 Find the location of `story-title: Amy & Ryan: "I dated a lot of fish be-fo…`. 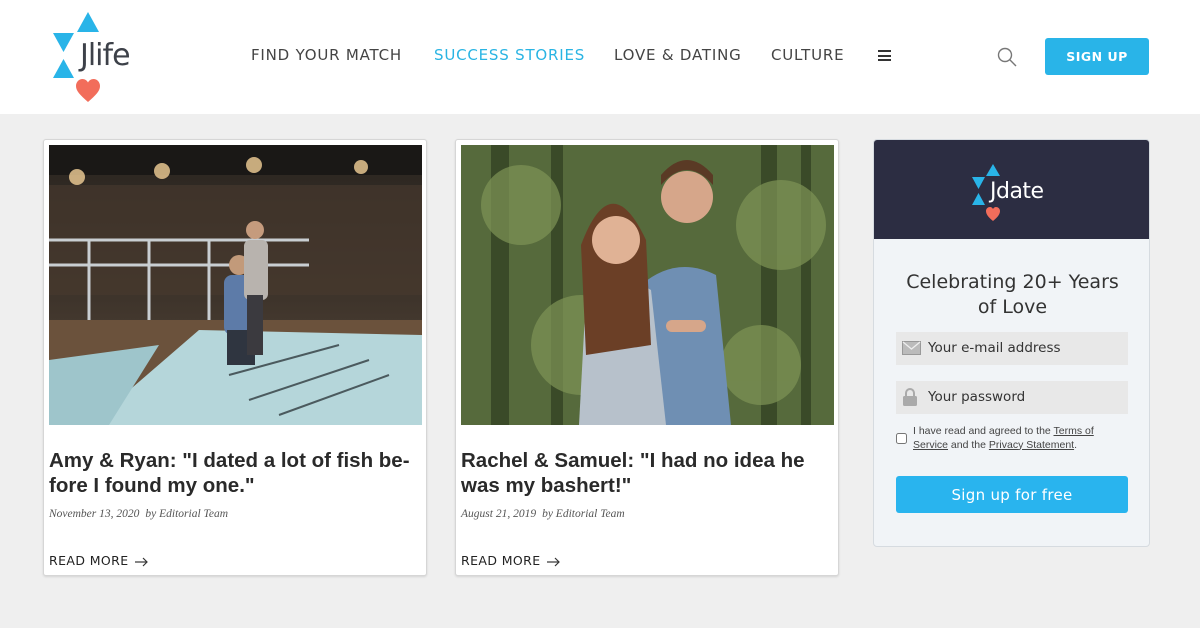

story-title: Amy & Ryan: "I dated a lot of fish be-fo… is located at coordinates (234, 473).